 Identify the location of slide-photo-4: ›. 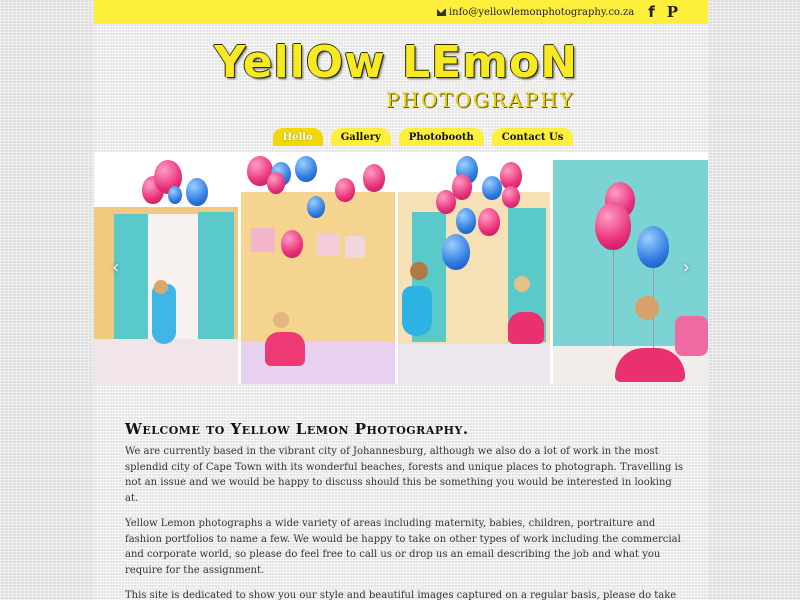
(630, 268).